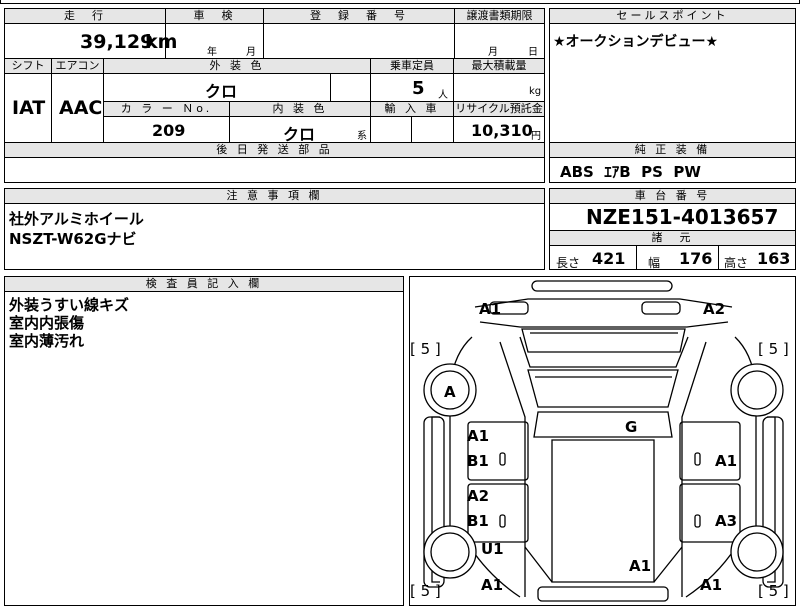  I want to click on mark-front-left-wheel: A, so click(450, 392).